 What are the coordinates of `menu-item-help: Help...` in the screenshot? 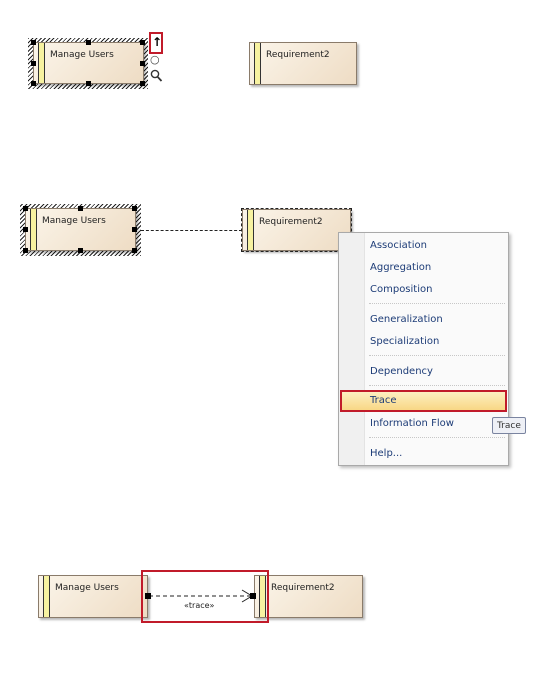 It's located at (423, 454).